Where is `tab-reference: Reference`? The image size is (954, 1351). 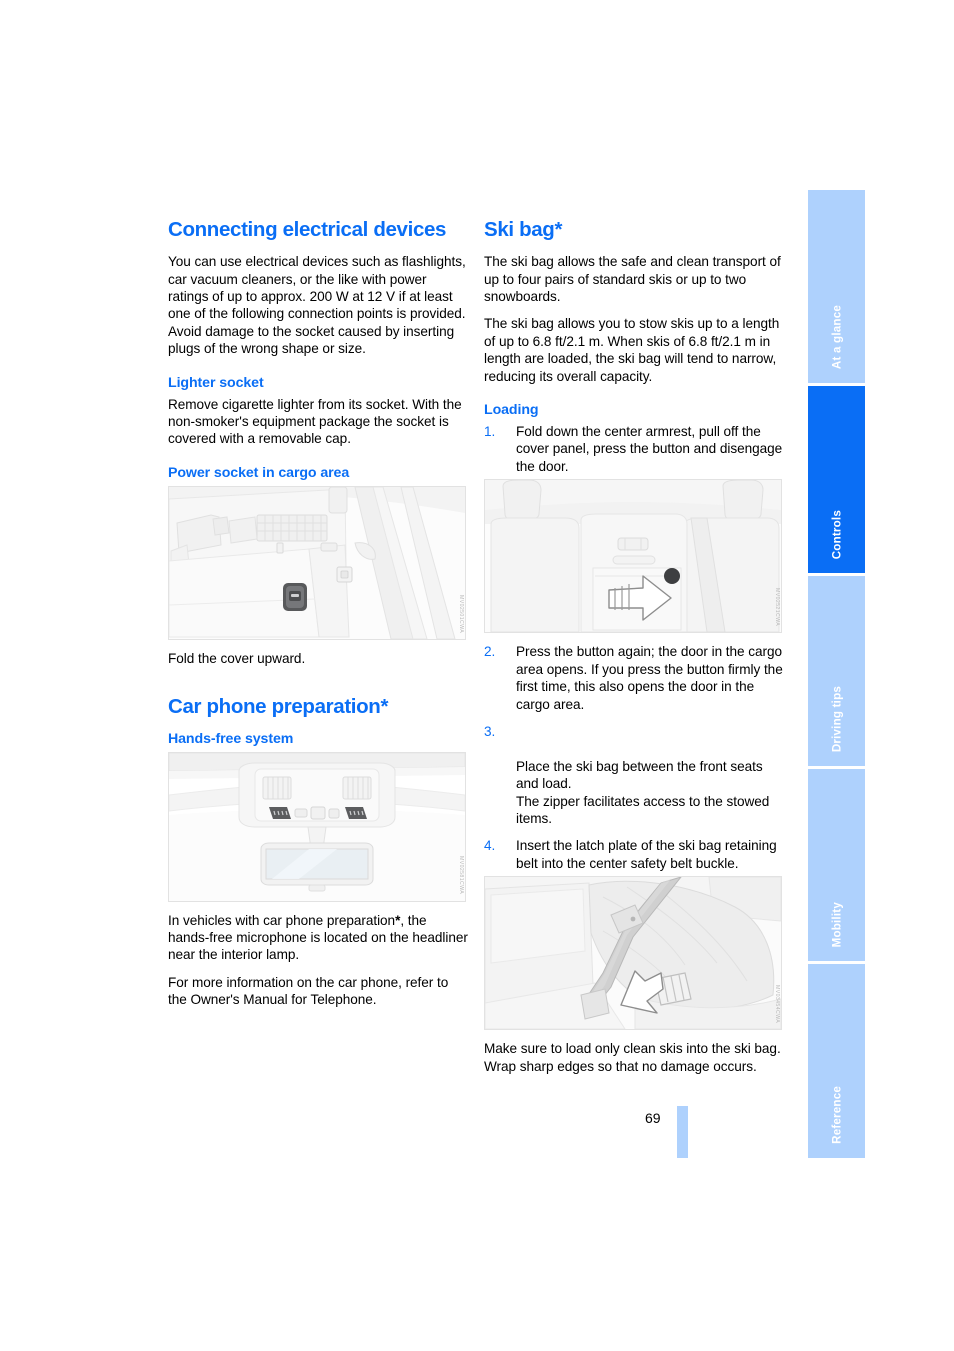 tab-reference: Reference is located at coordinates (836, 1061).